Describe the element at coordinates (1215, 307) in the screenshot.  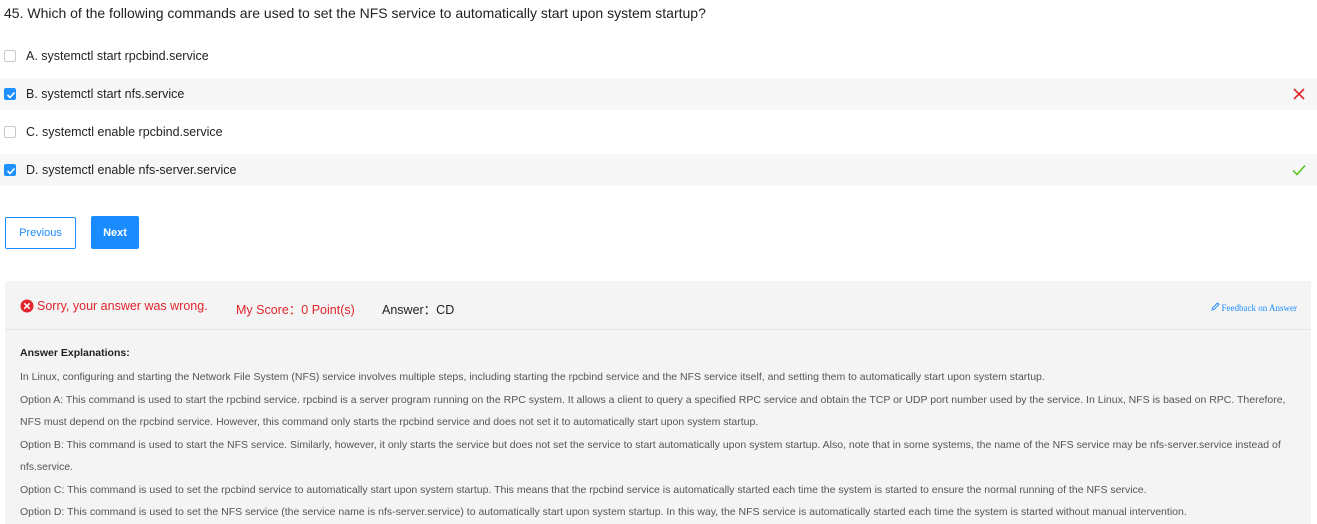
I see `edit-icon` at that location.